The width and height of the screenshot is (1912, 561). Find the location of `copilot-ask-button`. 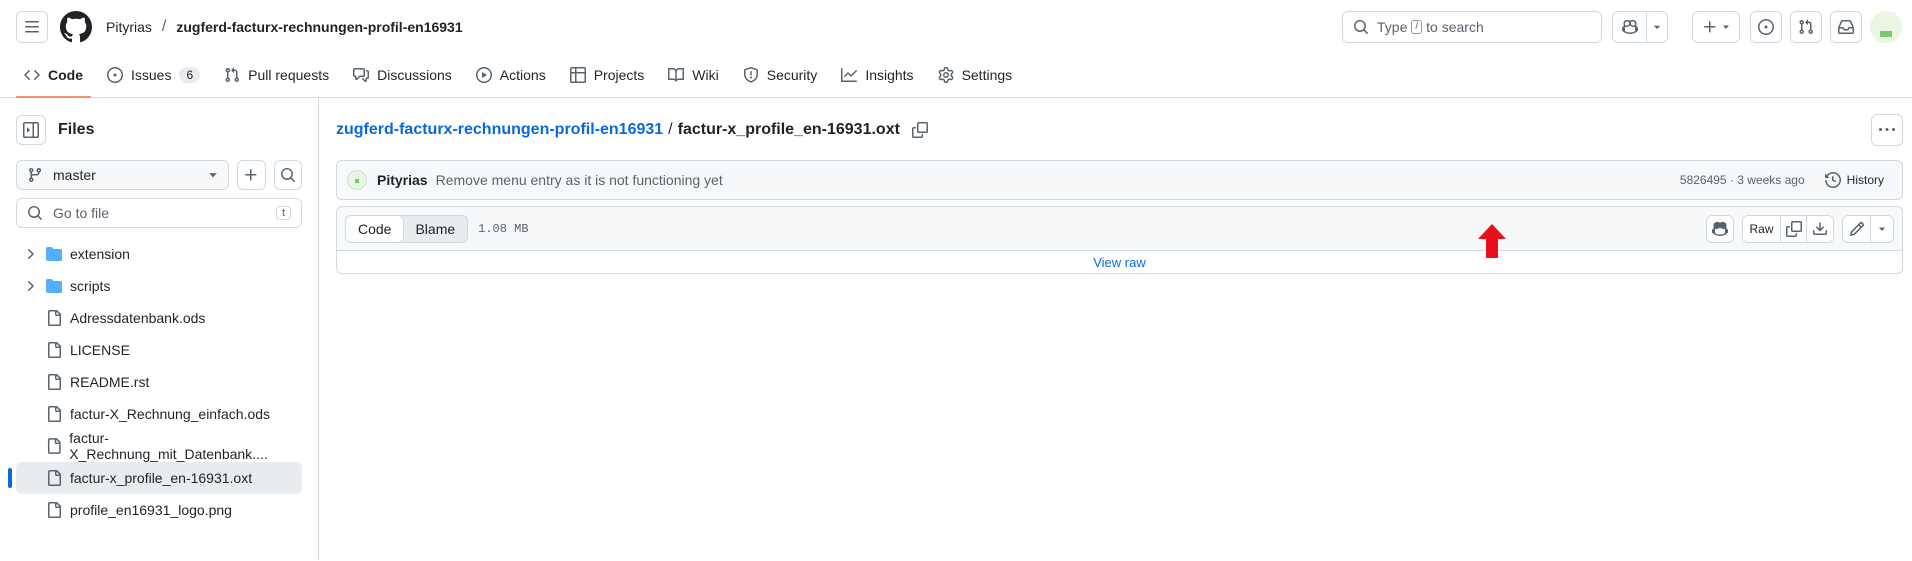

copilot-ask-button is located at coordinates (1720, 228).